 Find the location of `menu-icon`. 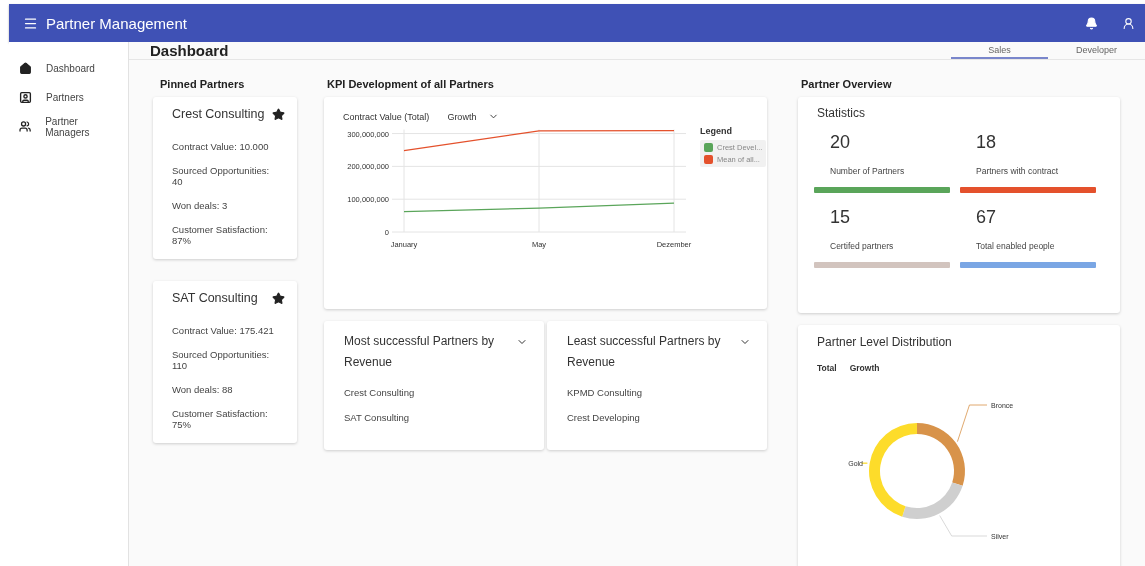

menu-icon is located at coordinates (30, 23).